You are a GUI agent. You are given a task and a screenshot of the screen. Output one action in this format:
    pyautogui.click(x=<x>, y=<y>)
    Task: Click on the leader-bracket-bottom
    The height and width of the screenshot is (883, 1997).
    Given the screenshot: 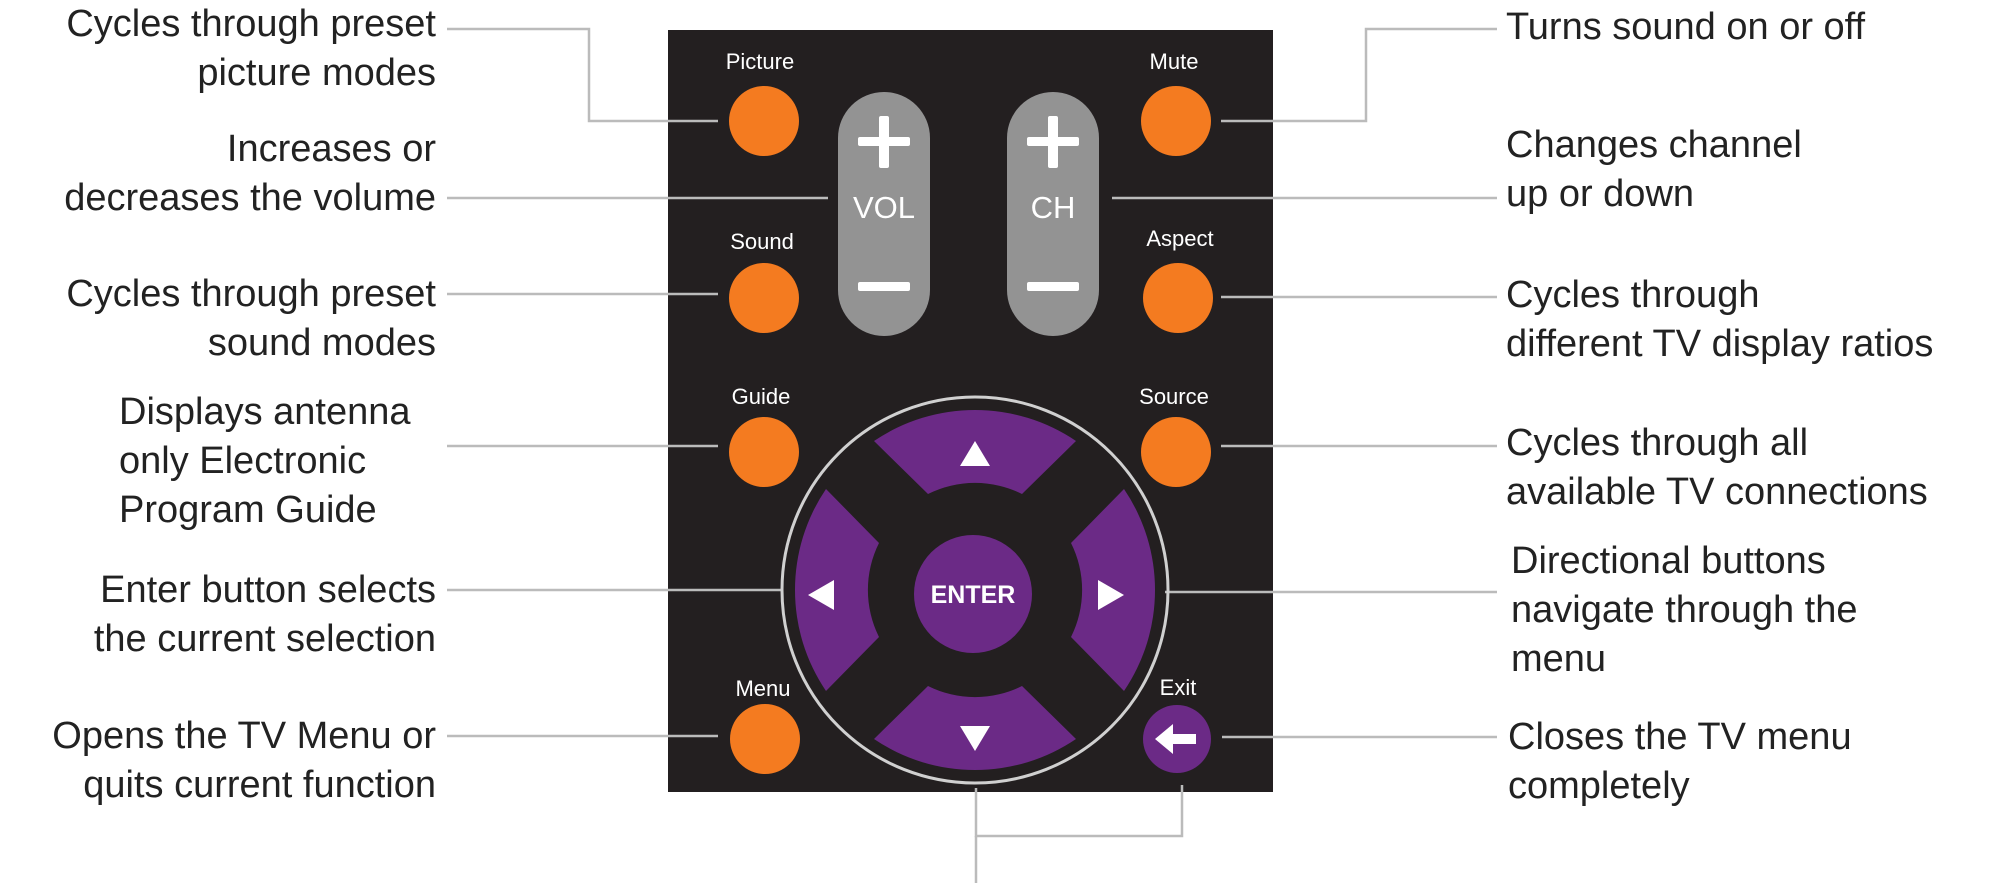 What is the action you would take?
    pyautogui.click(x=1079, y=811)
    